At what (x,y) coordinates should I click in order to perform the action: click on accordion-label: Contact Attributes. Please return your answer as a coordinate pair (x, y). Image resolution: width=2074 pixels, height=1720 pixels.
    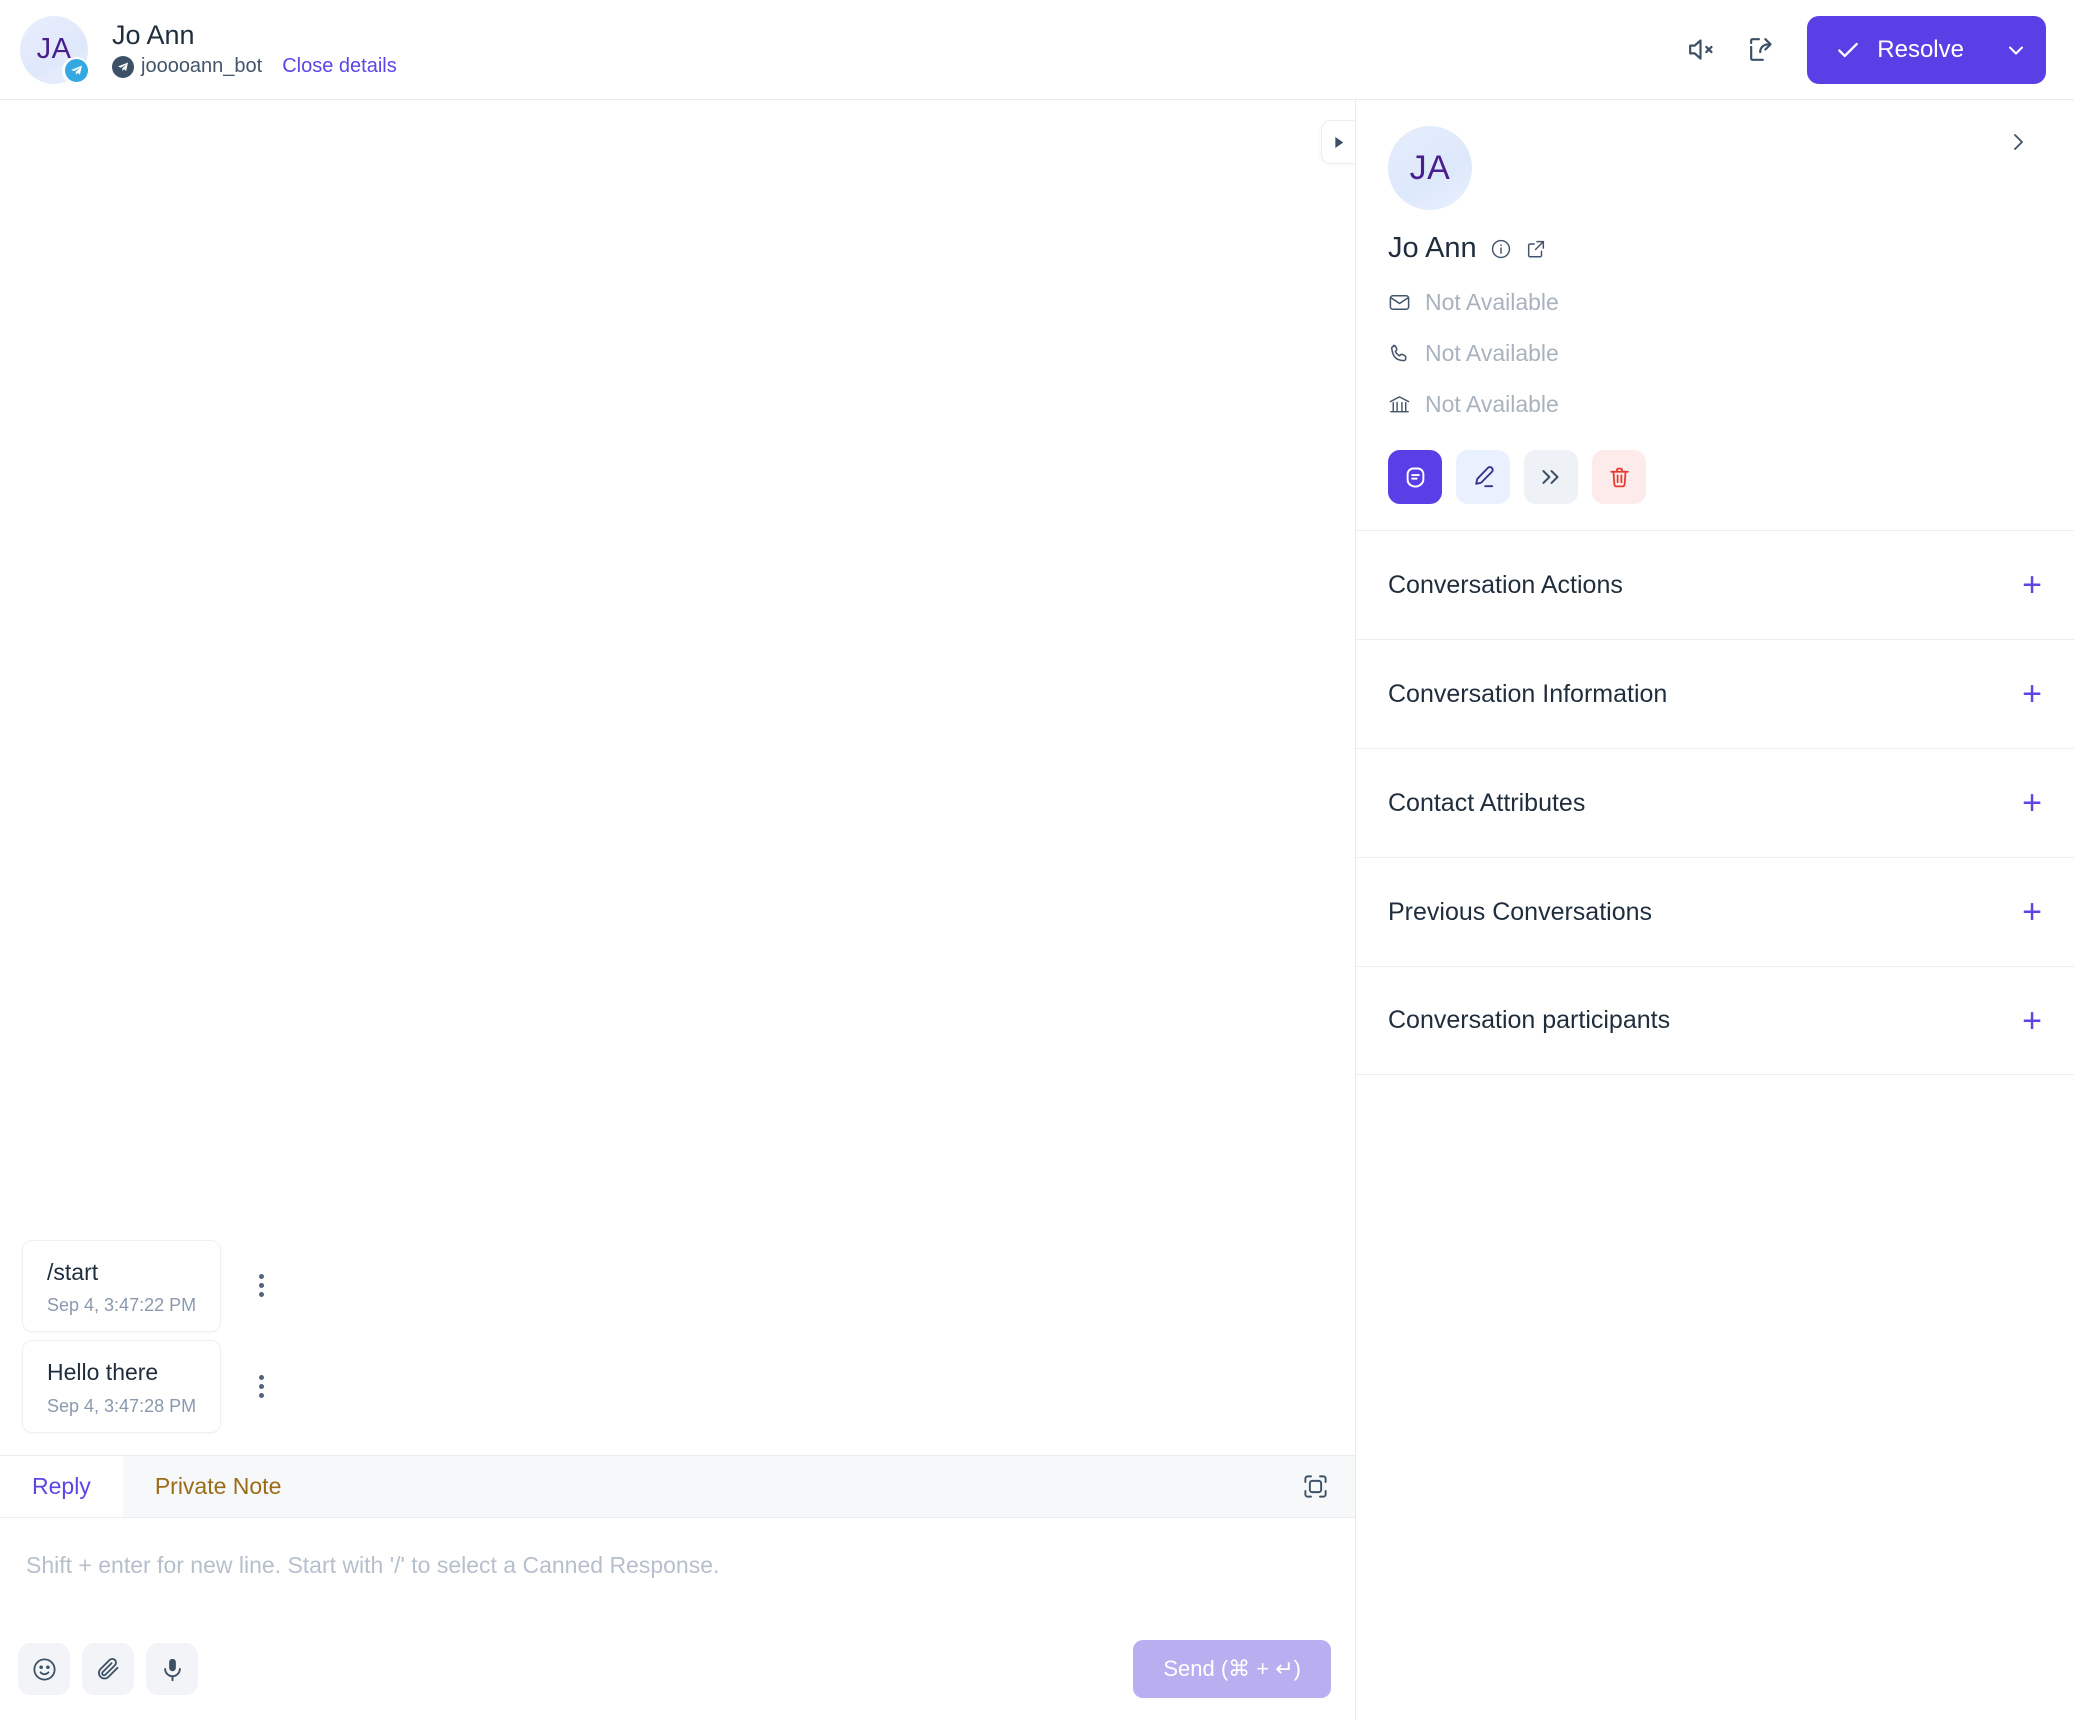
    Looking at the image, I should click on (1487, 802).